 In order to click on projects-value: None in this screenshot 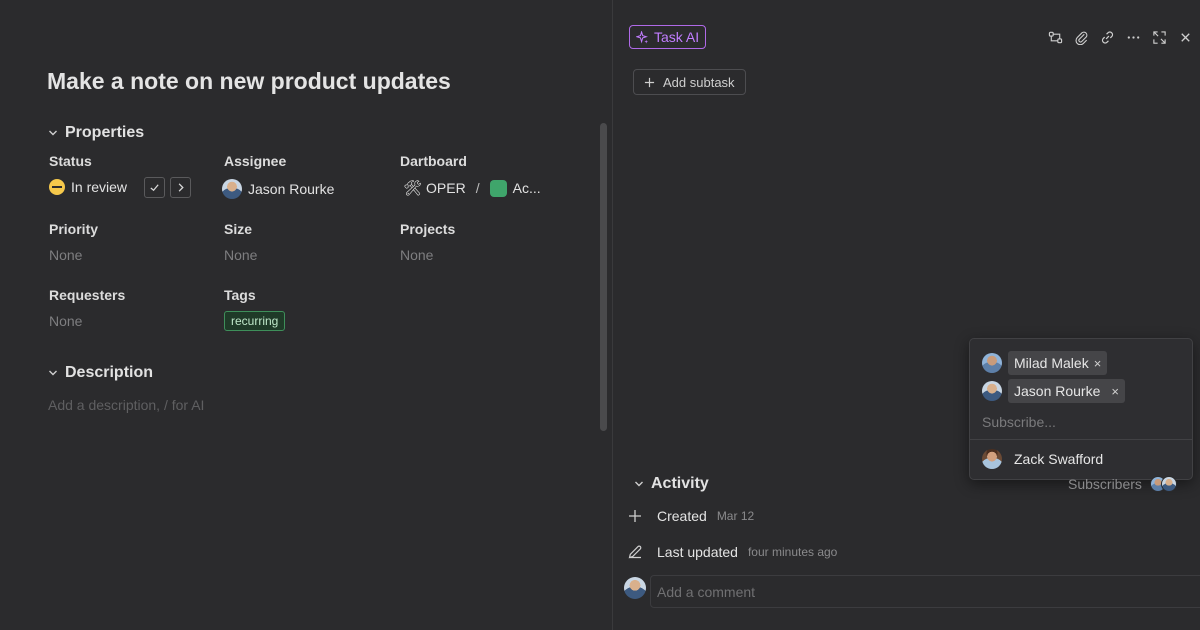, I will do `click(416, 255)`.